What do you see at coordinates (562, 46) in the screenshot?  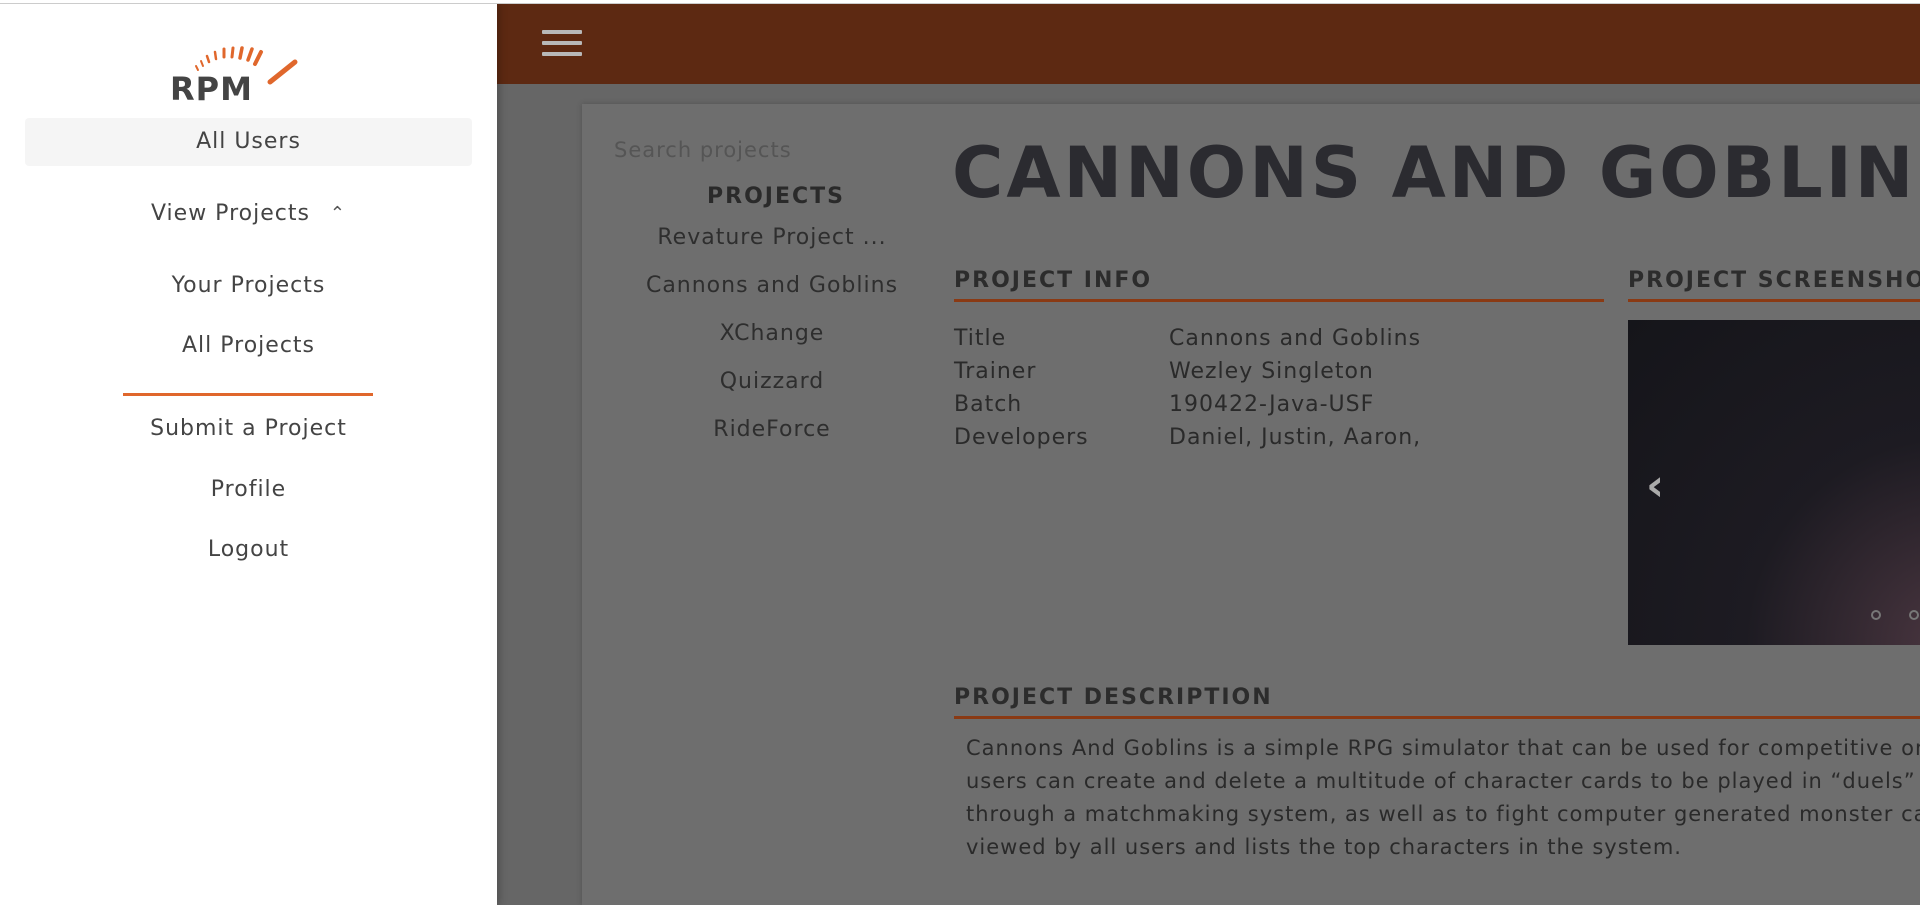 I see `hamburger-icon` at bounding box center [562, 46].